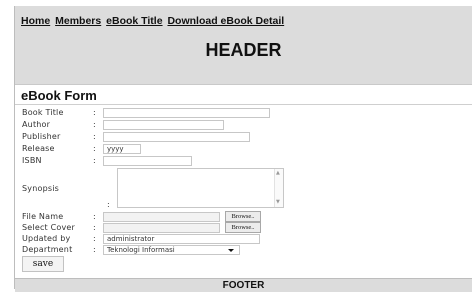  I want to click on form-title: eBook Form, so click(59, 95).